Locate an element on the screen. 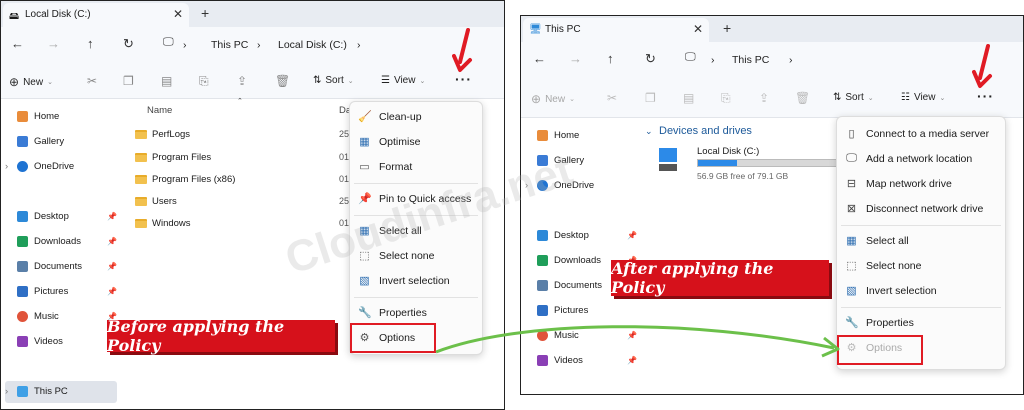 Image resolution: width=1024 pixels, height=410 pixels. sidebar-item-onedrive: › OneDrive is located at coordinates (39, 166).